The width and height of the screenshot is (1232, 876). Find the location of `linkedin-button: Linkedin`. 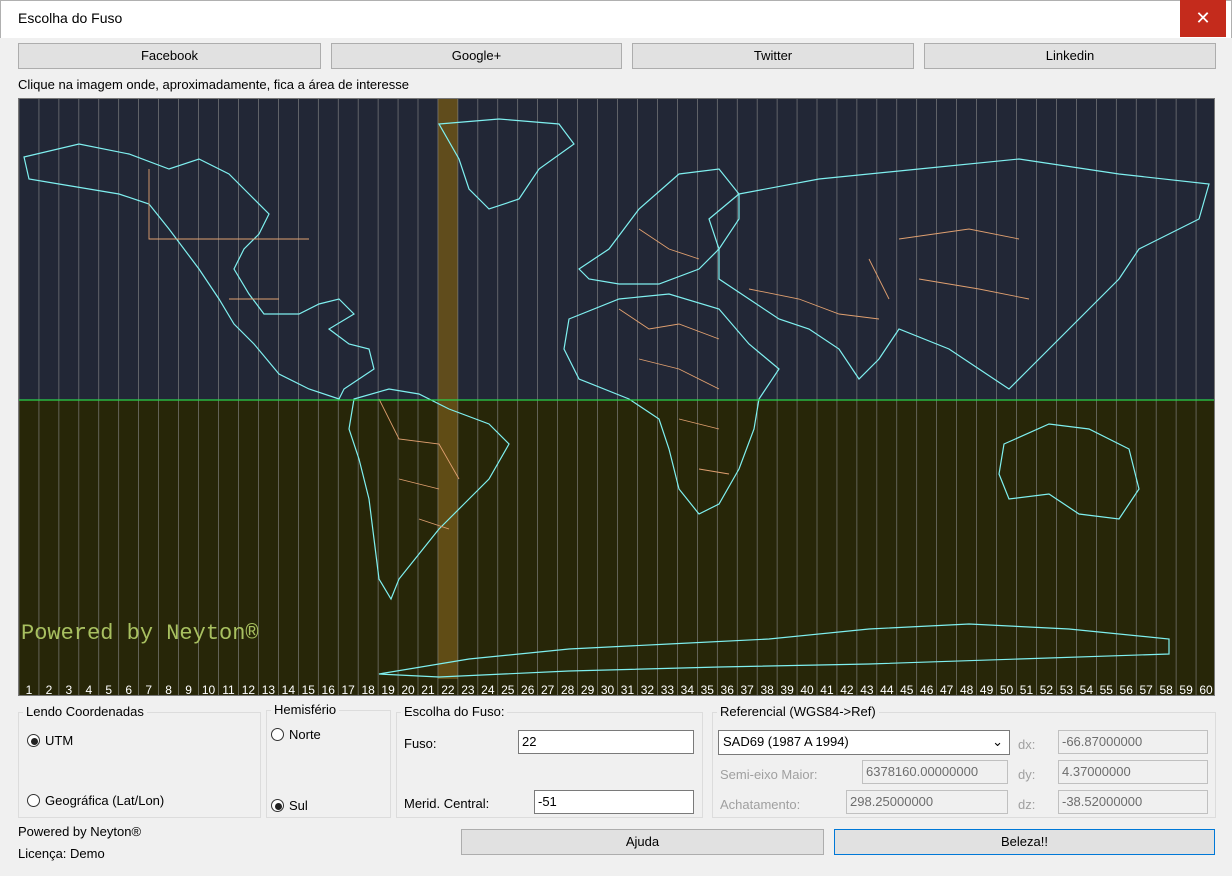

linkedin-button: Linkedin is located at coordinates (1070, 56).